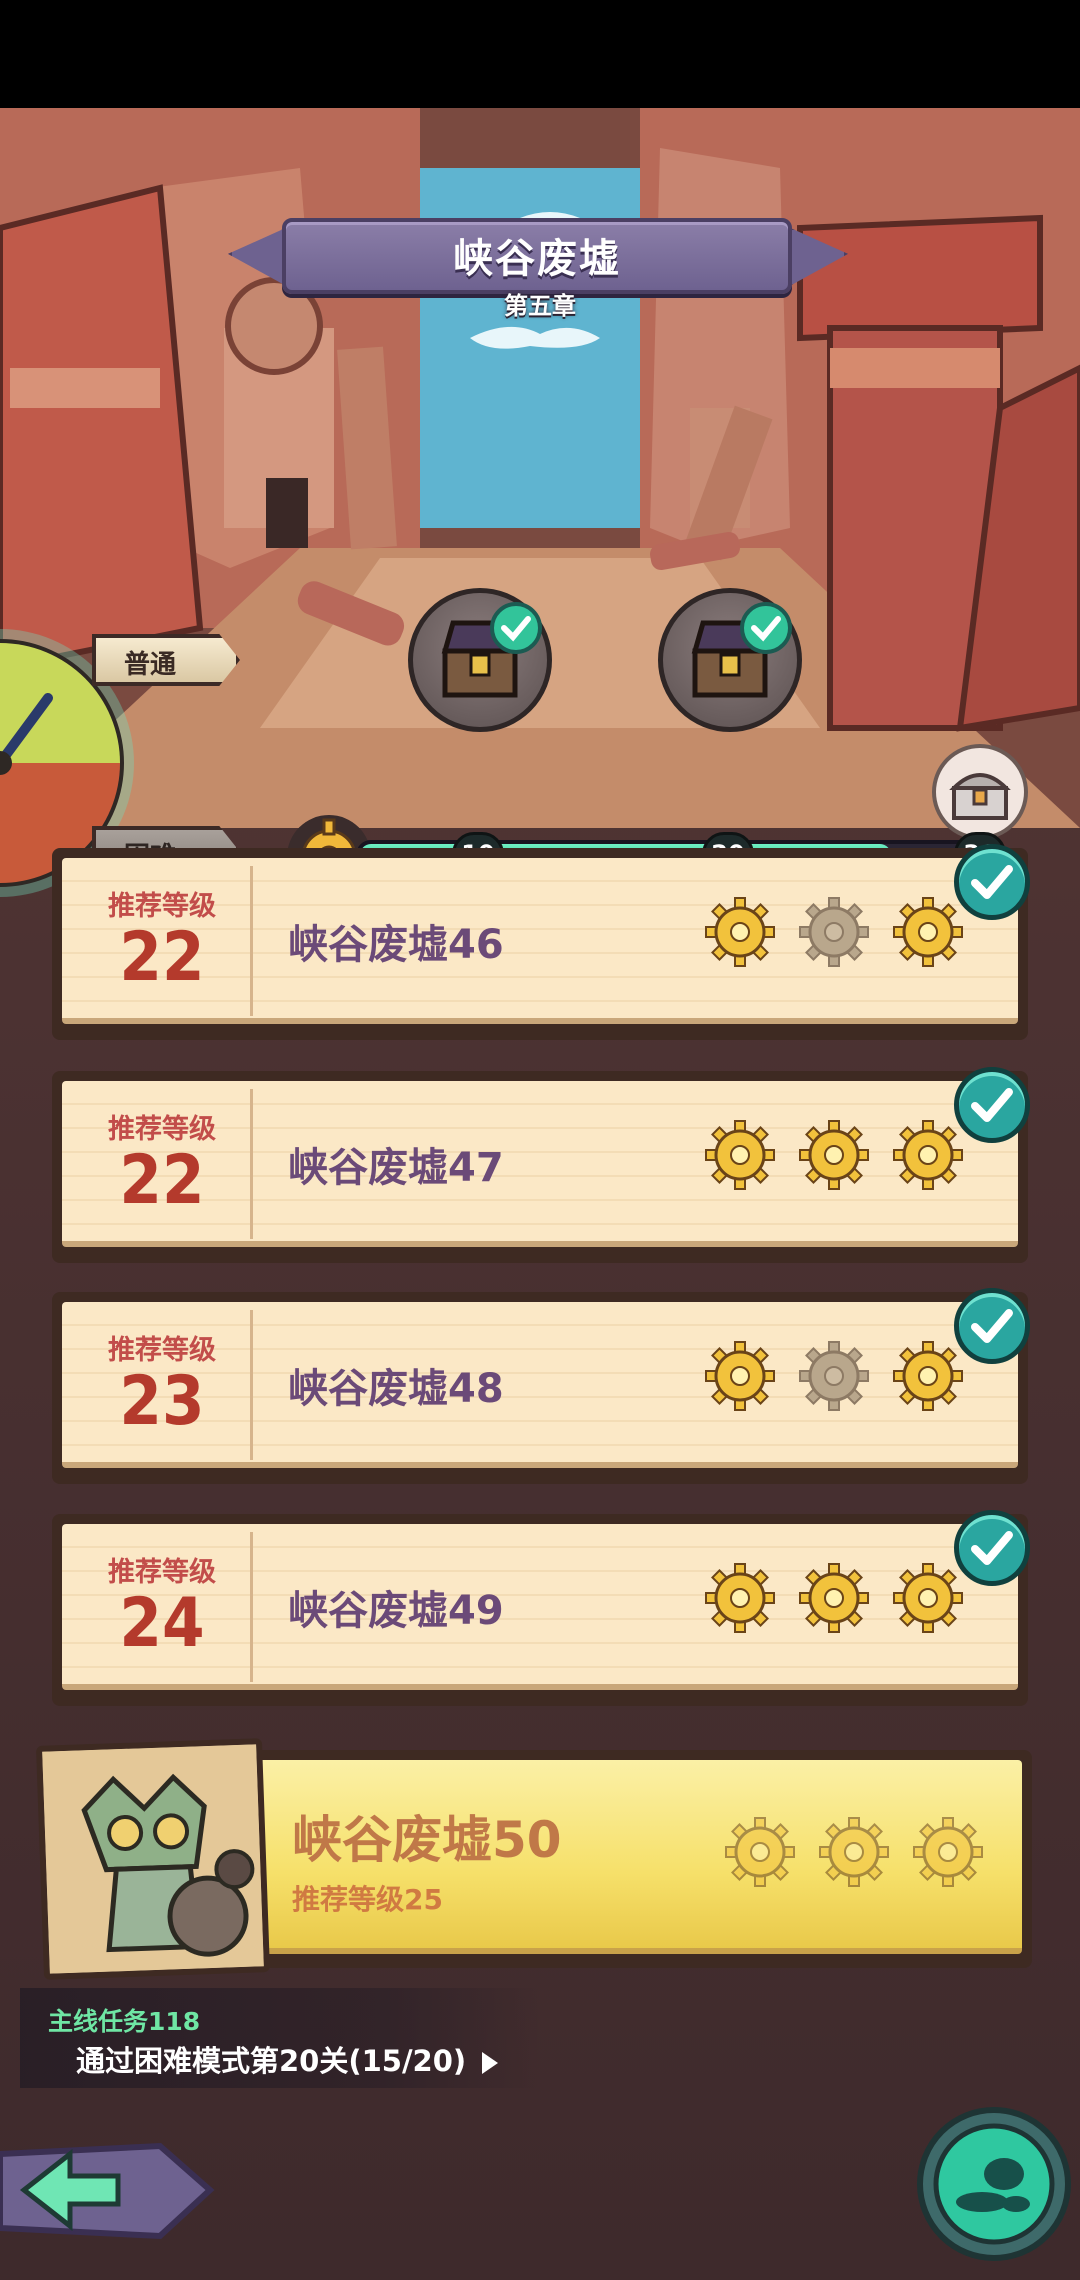 This screenshot has height=2280, width=1080. Describe the element at coordinates (124, 2021) in the screenshot. I see `mission-title: 主线任务118` at that location.